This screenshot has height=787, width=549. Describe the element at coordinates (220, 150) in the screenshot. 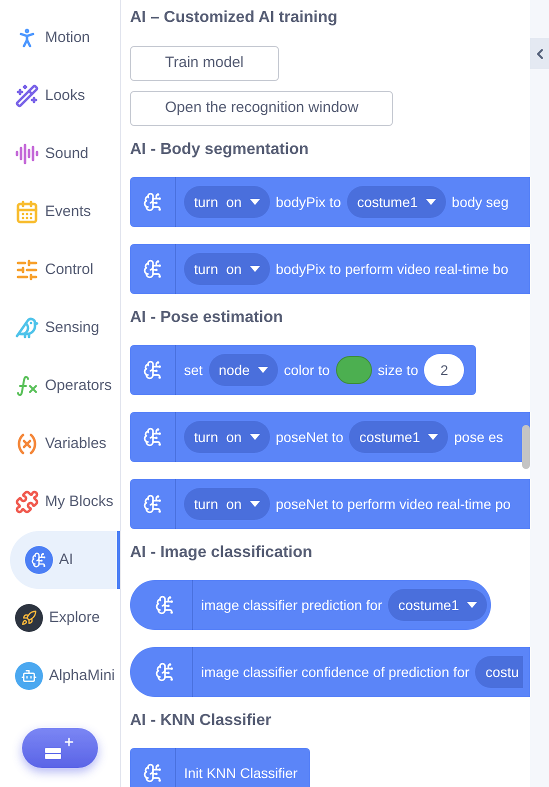

I see `section-title: AI - Body segmentation` at that location.